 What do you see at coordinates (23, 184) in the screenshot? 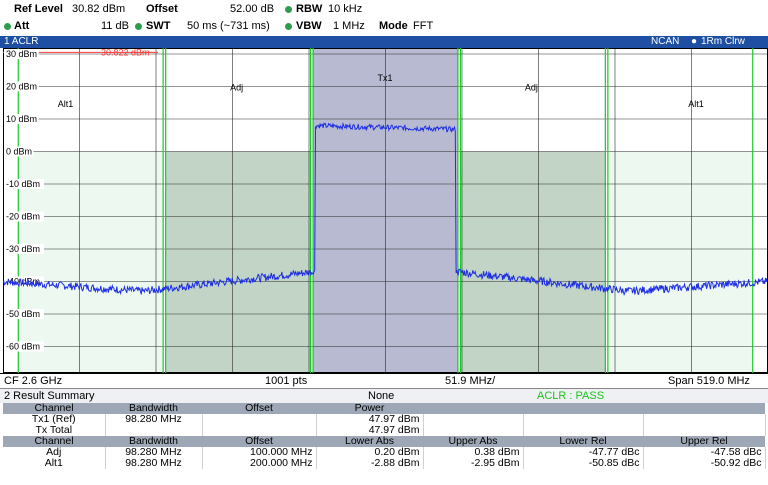
I see `y-axis-label: -10 dBm` at bounding box center [23, 184].